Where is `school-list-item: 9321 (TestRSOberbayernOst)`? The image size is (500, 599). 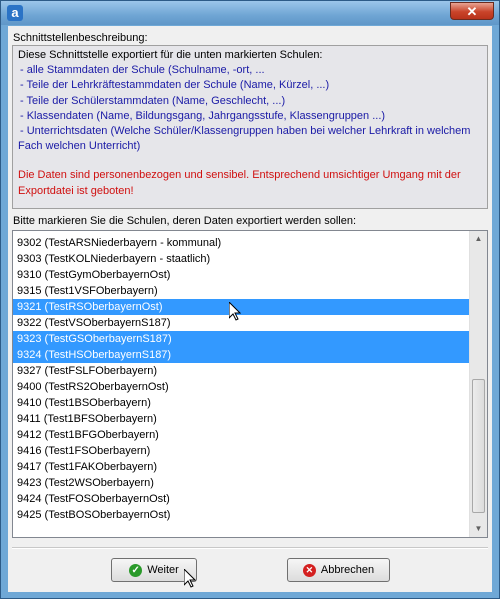
school-list-item: 9321 (TestRSOberbayernOst) is located at coordinates (241, 307).